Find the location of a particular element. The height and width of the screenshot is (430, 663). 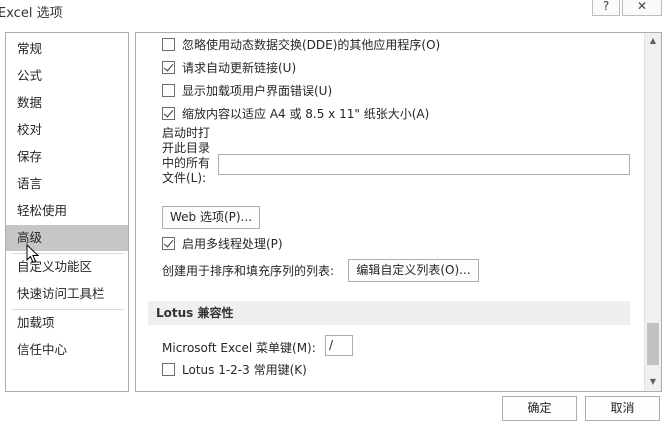

lotus-navigation-keys-option: Lotus 1-2-3 常用键(K) is located at coordinates (234, 369).